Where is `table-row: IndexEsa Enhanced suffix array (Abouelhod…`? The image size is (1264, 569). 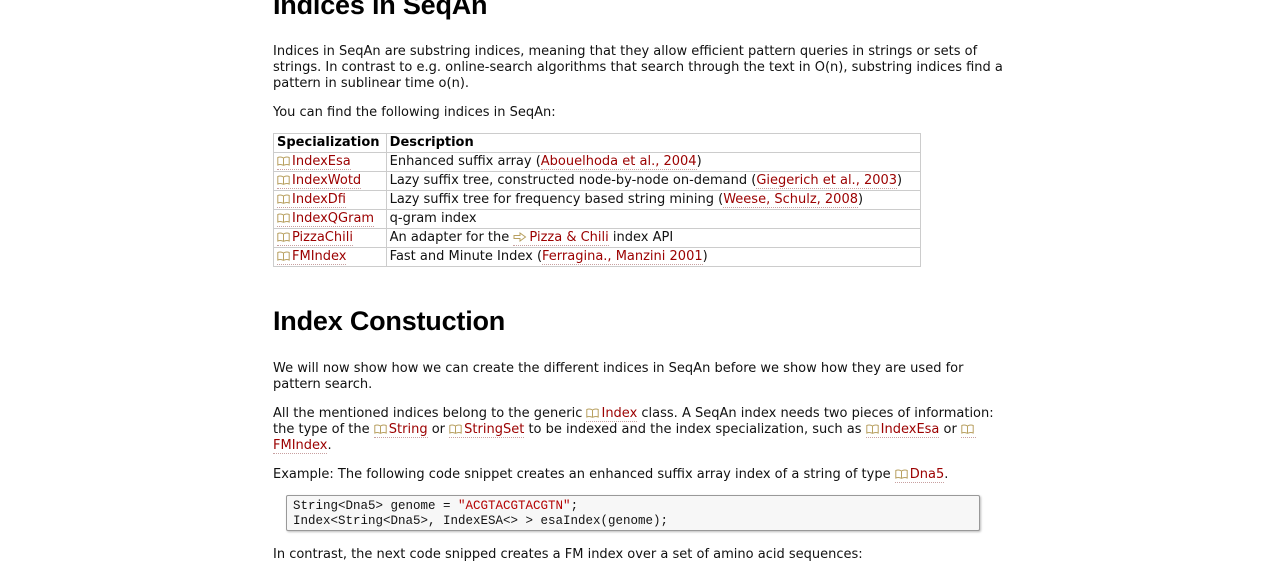
table-row: IndexEsa Enhanced suffix array (Abouelhod… is located at coordinates (597, 162).